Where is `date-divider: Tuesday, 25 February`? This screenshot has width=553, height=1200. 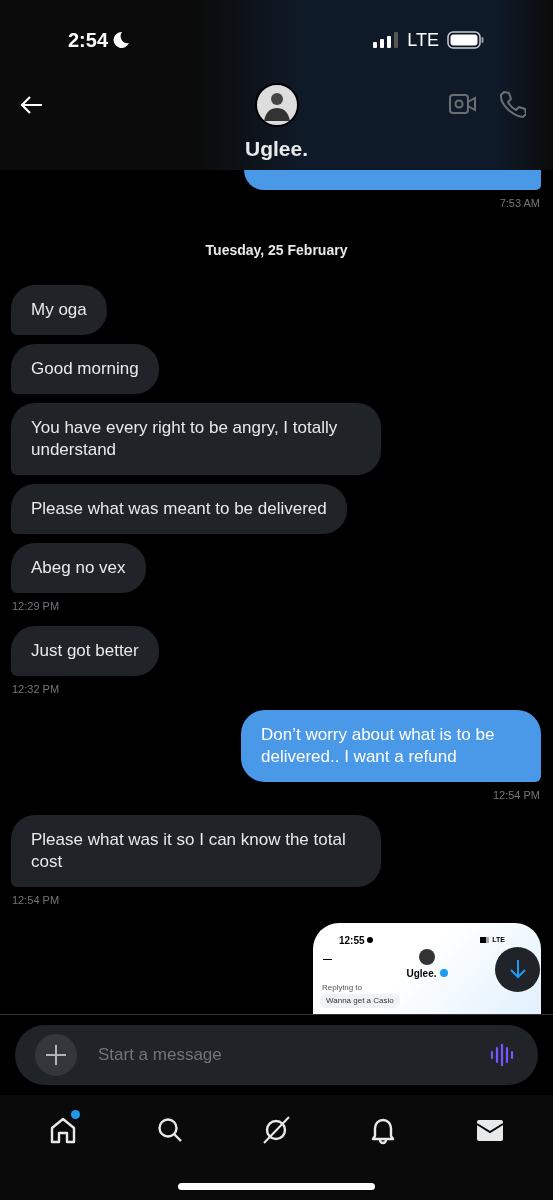 date-divider: Tuesday, 25 February is located at coordinates (276, 250).